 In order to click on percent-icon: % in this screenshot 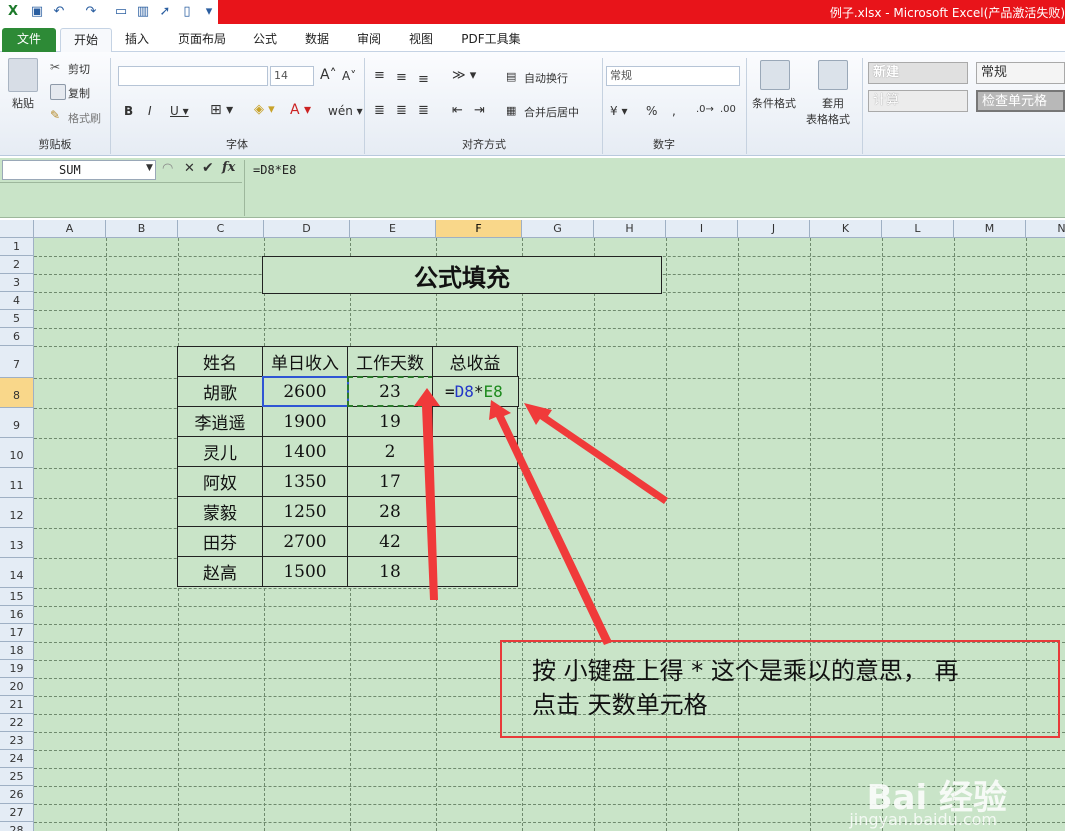, I will do `click(651, 111)`.